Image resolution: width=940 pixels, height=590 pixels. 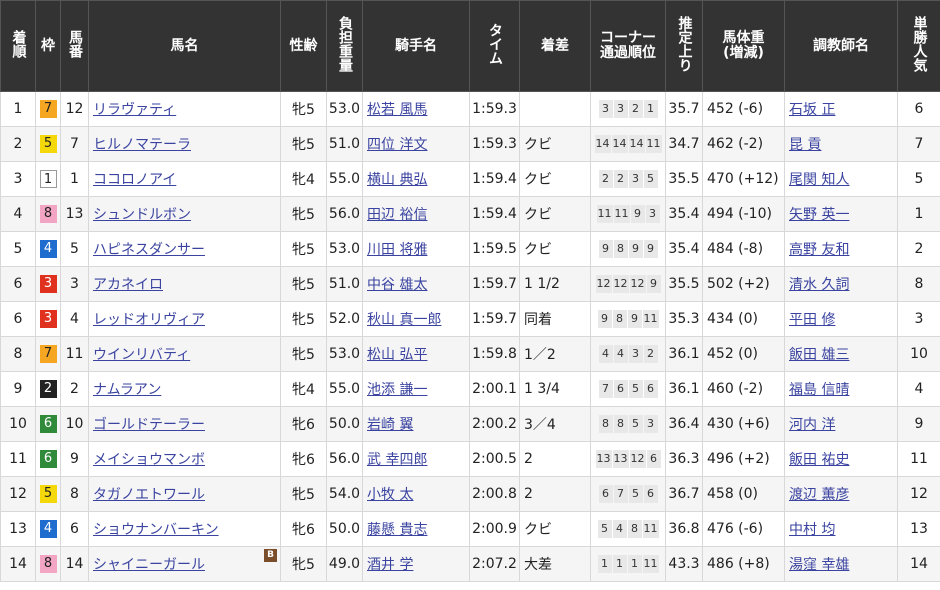 I want to click on horse-cell: ハピネスダンサー, so click(x=184, y=249).